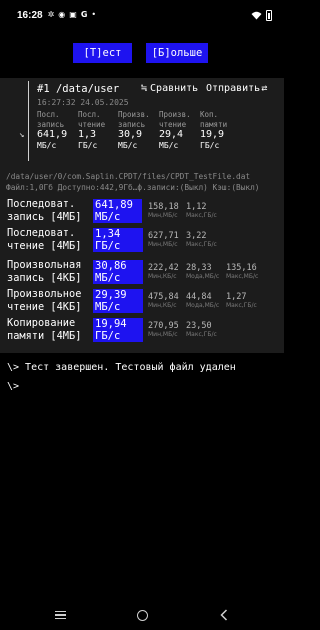  I want to click on summary-value: 29,4, so click(171, 134).